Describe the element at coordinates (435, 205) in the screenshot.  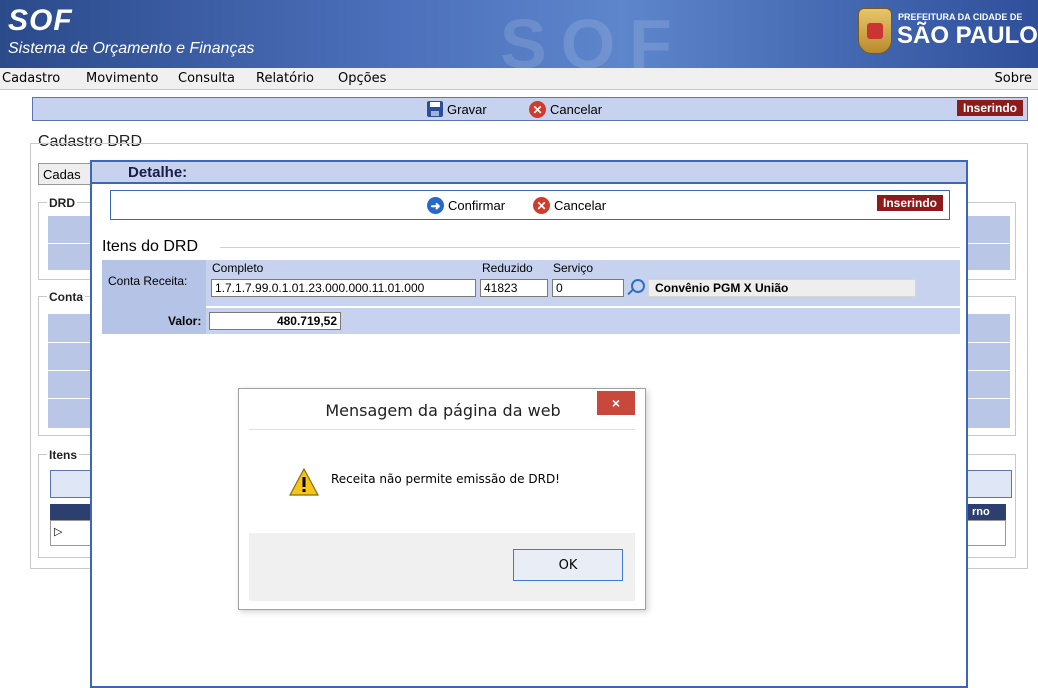
I see `confirm-arrow-icon: ➜` at that location.